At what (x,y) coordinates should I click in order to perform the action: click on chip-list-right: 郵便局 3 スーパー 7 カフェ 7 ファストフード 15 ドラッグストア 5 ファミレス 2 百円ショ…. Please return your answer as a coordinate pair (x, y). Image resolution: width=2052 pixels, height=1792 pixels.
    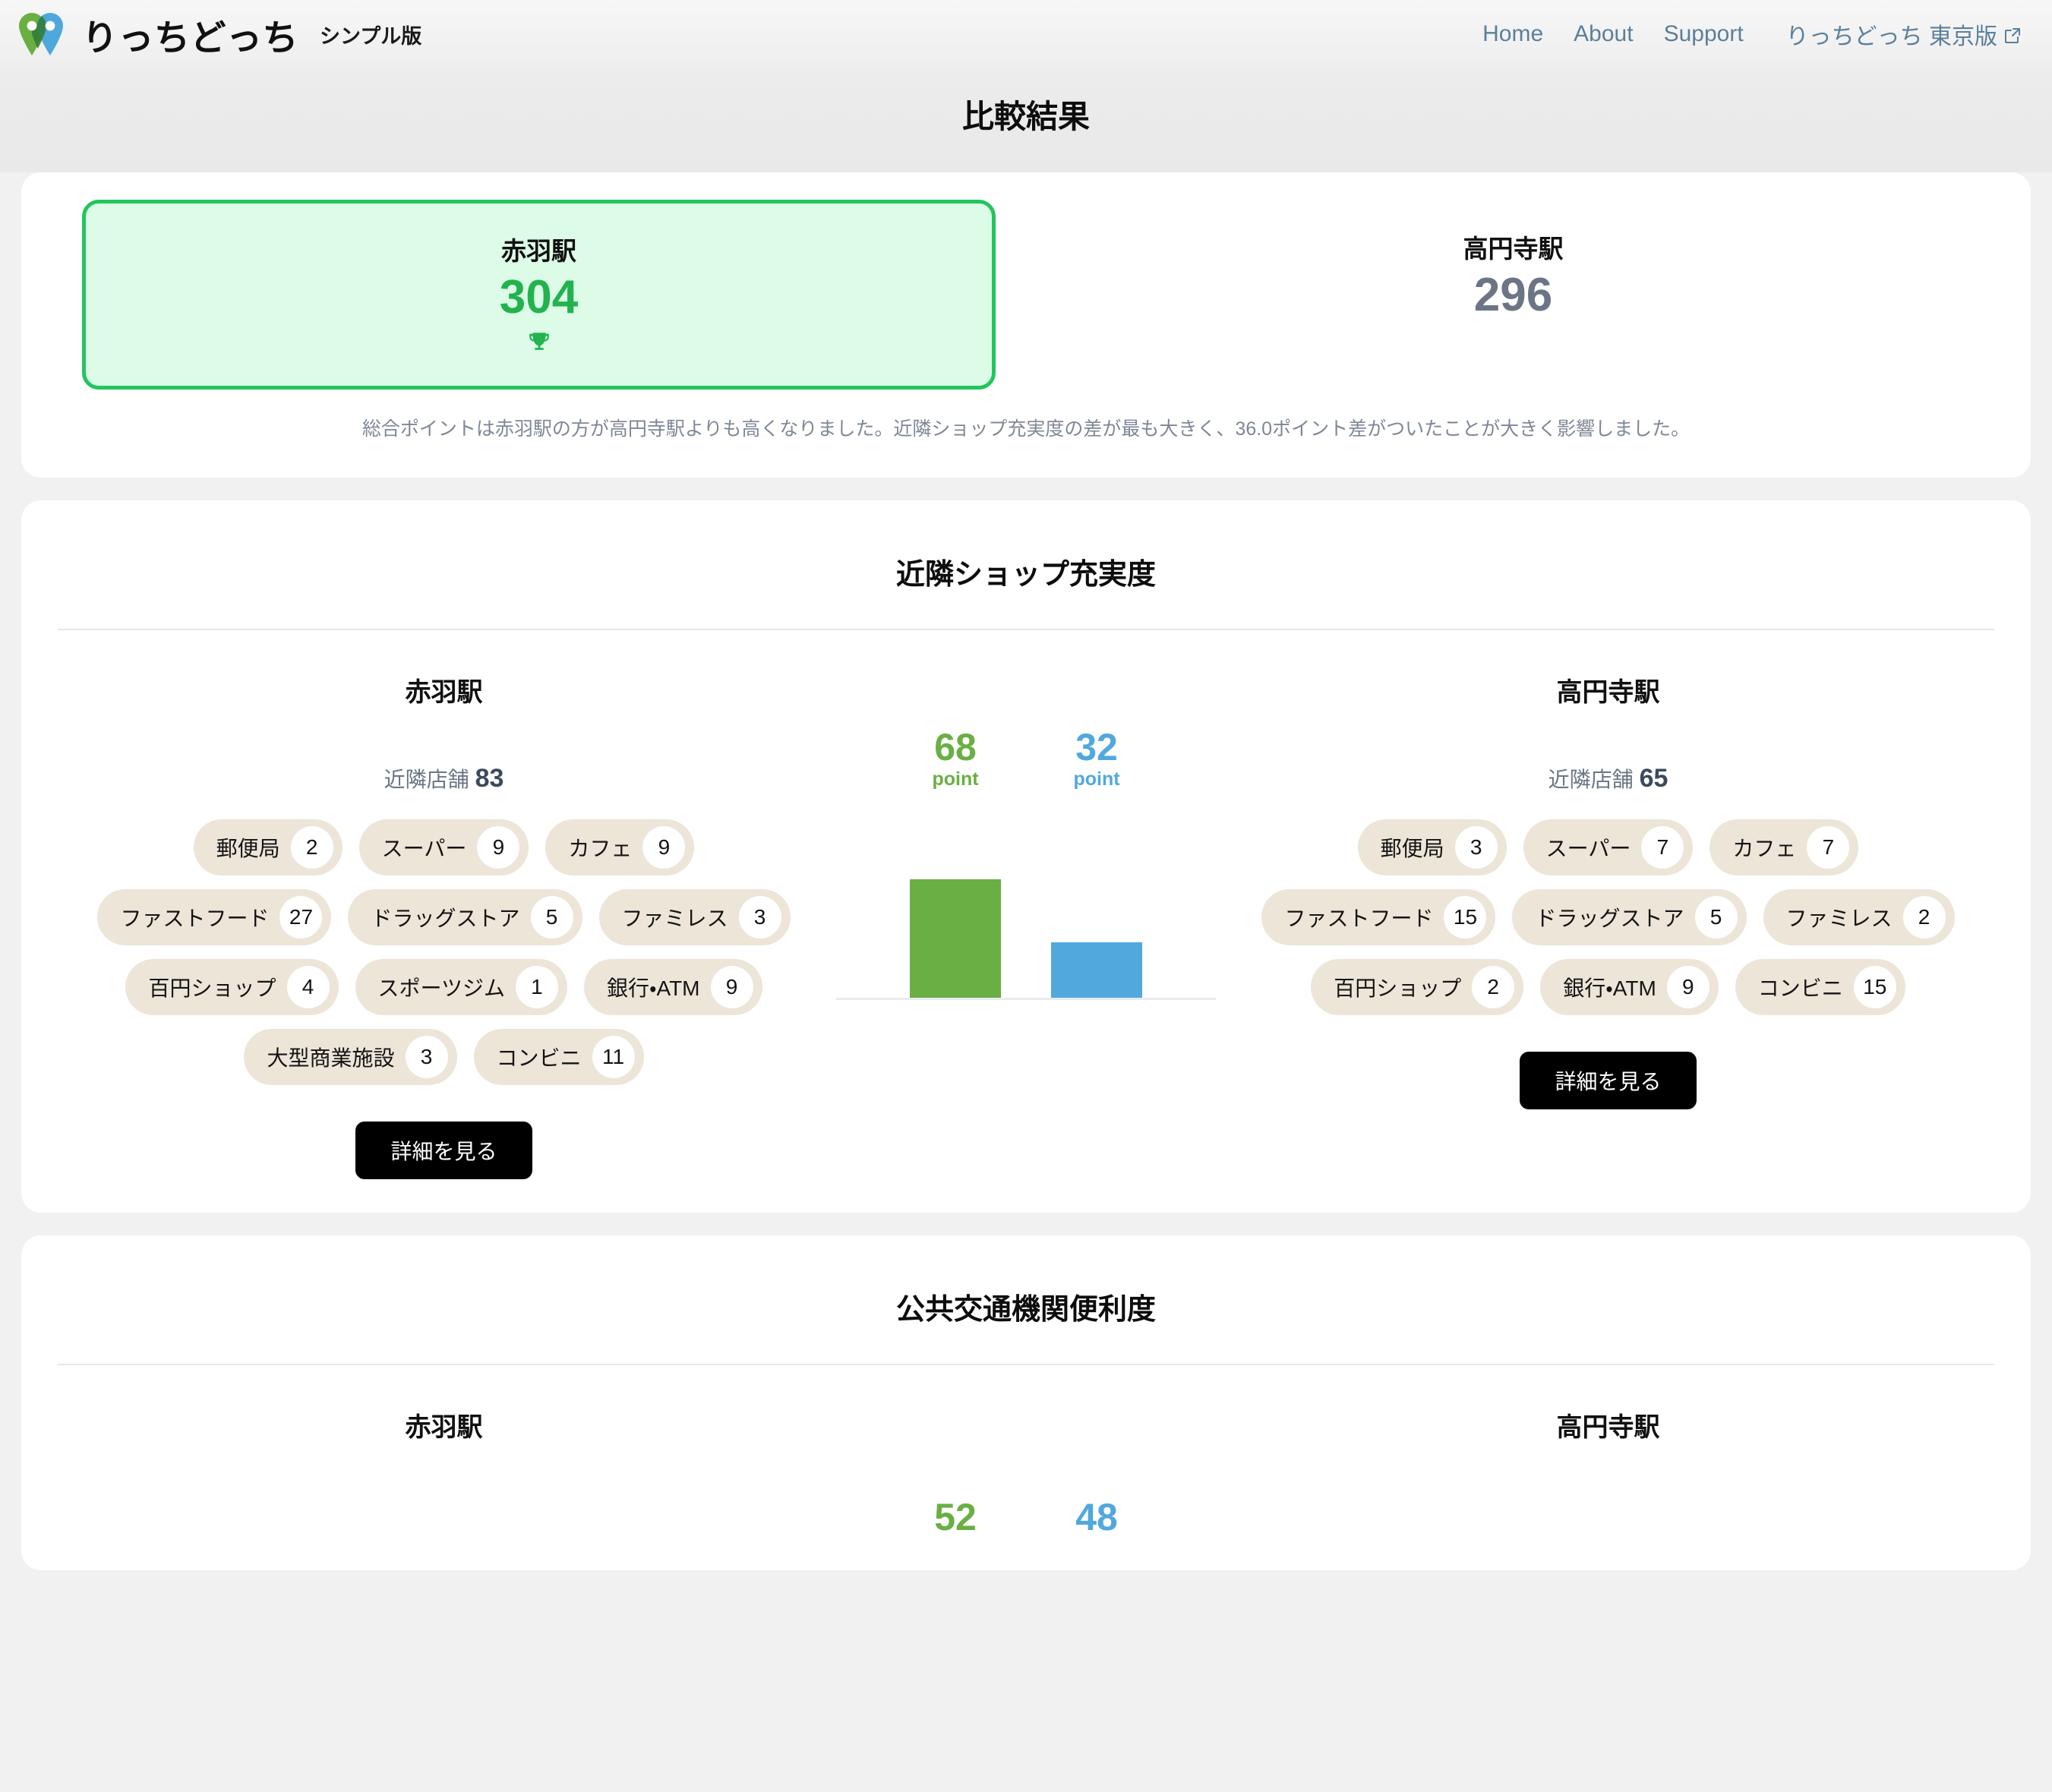
    Looking at the image, I should click on (1608, 917).